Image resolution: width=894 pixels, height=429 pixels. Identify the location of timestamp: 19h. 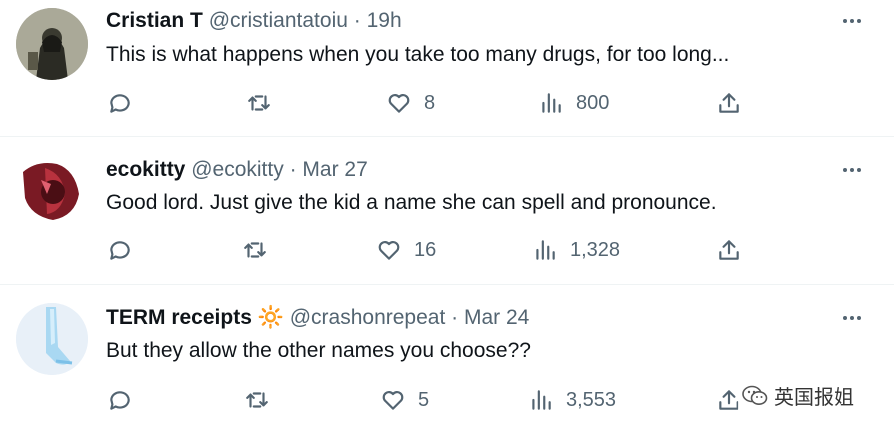
(384, 20).